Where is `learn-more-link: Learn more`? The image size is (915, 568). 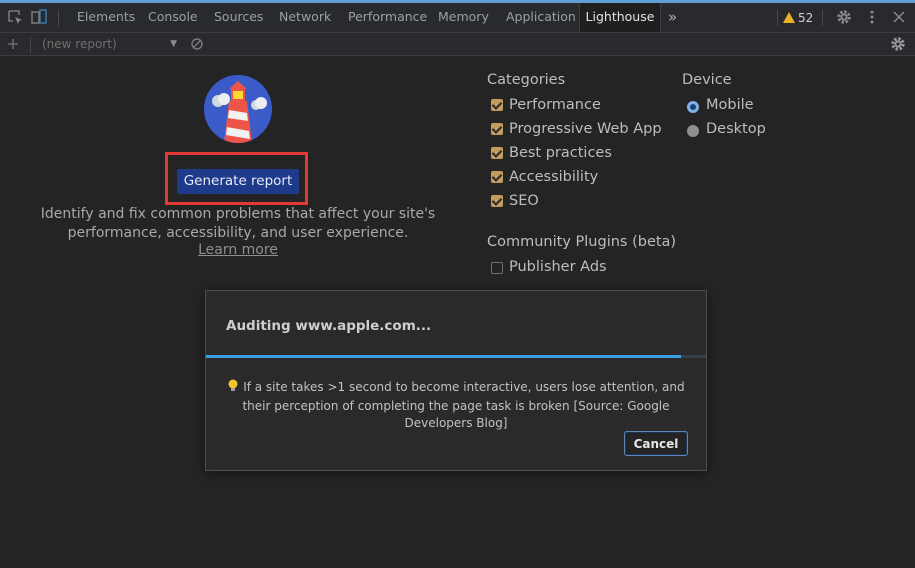
learn-more-link: Learn more is located at coordinates (238, 250).